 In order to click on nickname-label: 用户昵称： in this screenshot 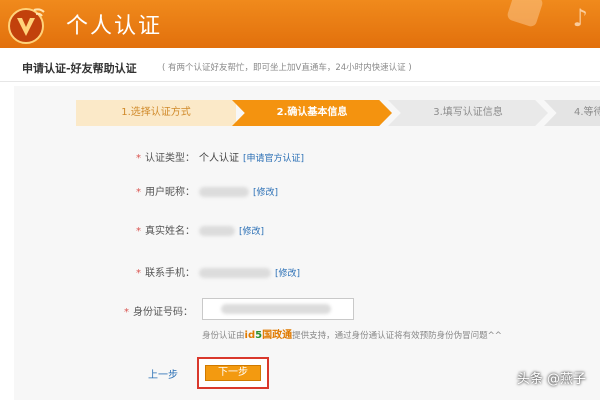, I will do `click(170, 192)`.